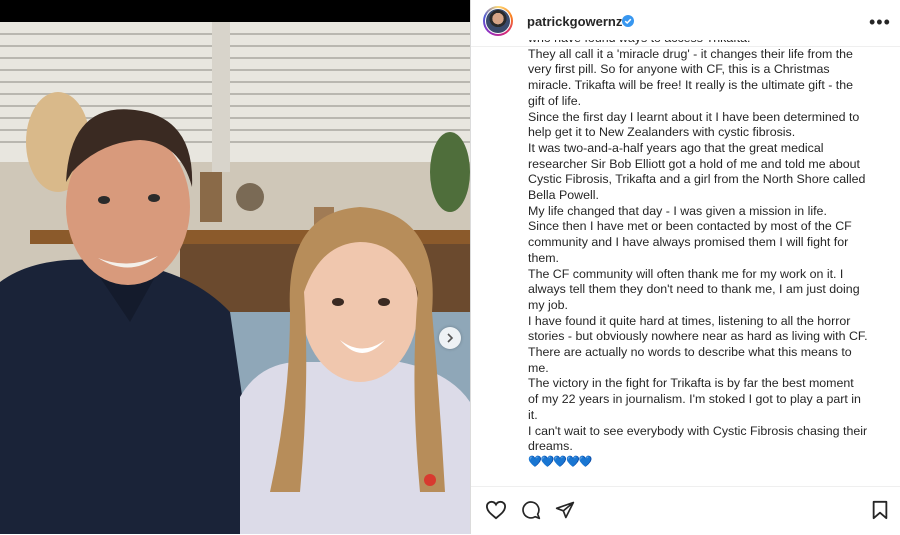 The image size is (900, 535). What do you see at coordinates (574, 21) in the screenshot?
I see `username: patrickgowernz` at bounding box center [574, 21].